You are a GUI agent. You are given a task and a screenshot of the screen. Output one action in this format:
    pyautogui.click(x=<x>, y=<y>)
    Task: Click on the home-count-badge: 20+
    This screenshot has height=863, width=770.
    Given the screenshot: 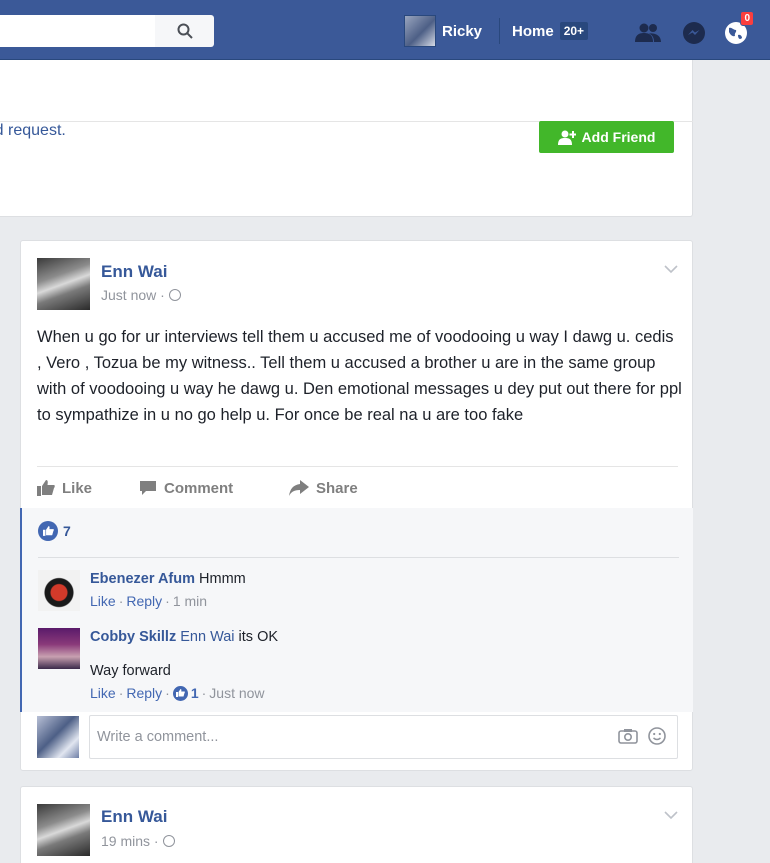 What is the action you would take?
    pyautogui.click(x=574, y=31)
    